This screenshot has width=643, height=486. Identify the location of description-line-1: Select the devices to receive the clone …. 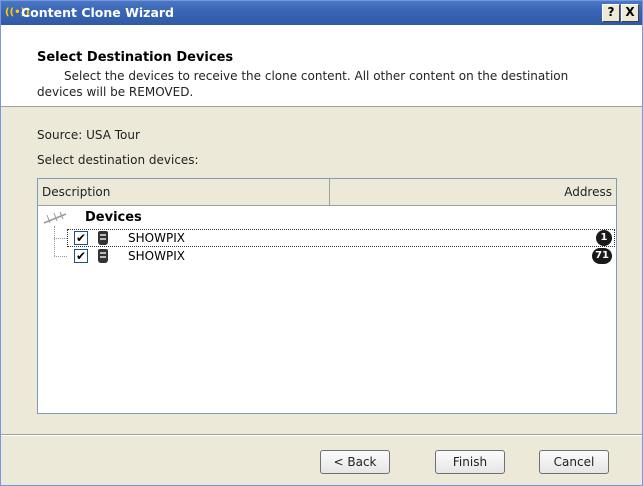
(316, 76).